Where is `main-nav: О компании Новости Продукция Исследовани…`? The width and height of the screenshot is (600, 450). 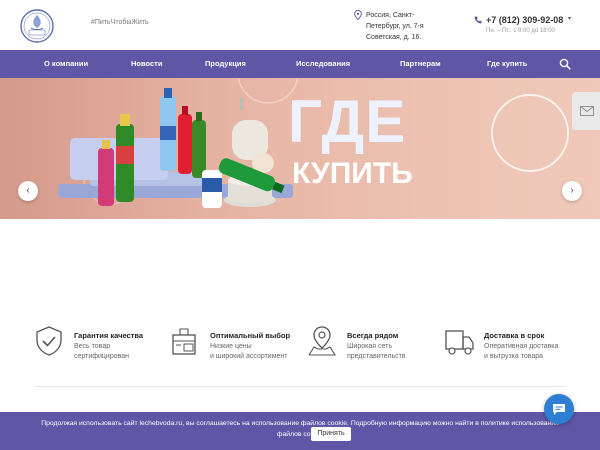
main-nav: О компании Новости Продукция Исследовани… is located at coordinates (300, 64).